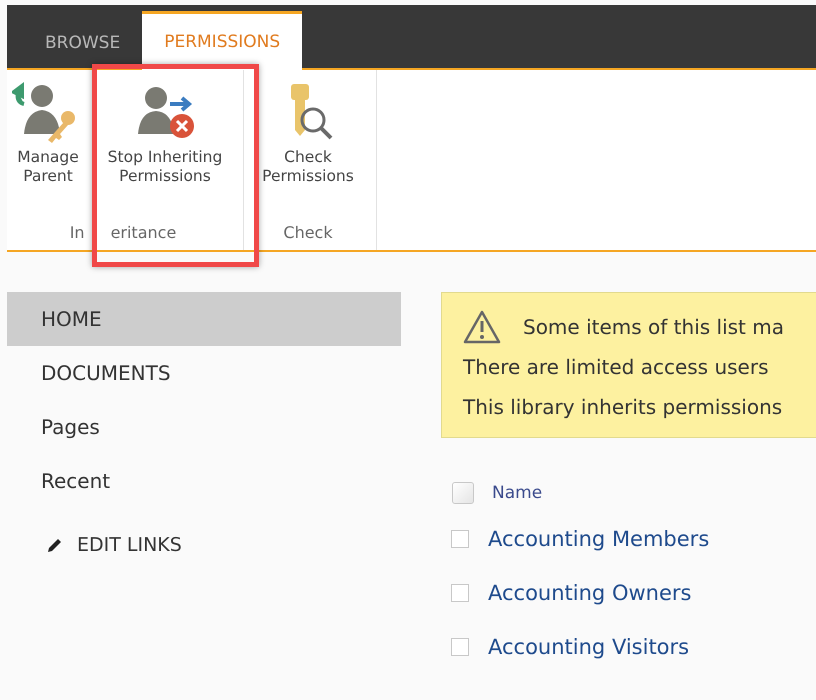 The width and height of the screenshot is (816, 700). What do you see at coordinates (165, 152) in the screenshot?
I see `ribbon-button: Stop Inheriting Permissions` at bounding box center [165, 152].